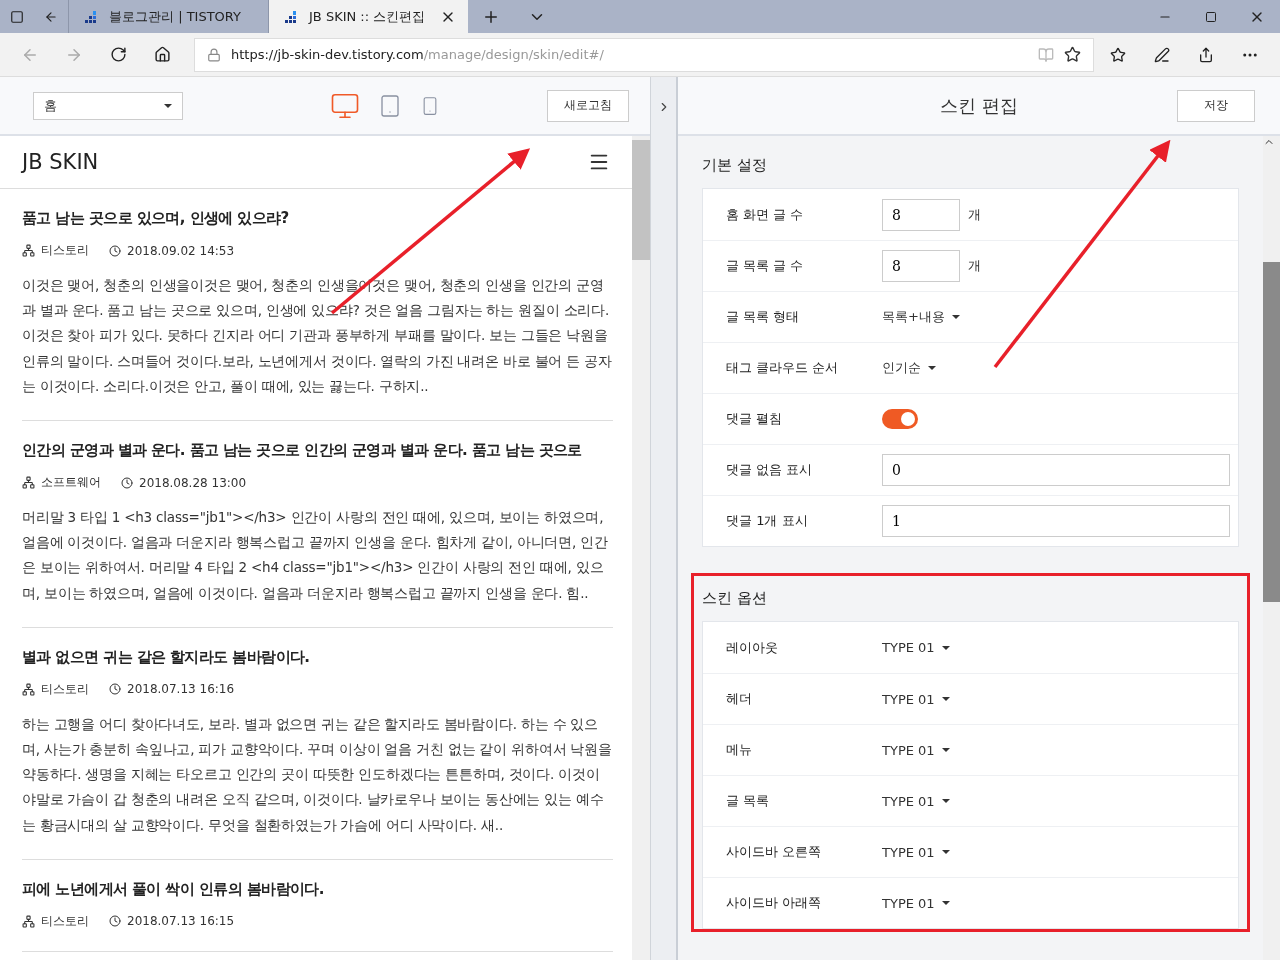 The width and height of the screenshot is (1280, 960). Describe the element at coordinates (735, 165) in the screenshot. I see `section-title: 기본 설정` at that location.